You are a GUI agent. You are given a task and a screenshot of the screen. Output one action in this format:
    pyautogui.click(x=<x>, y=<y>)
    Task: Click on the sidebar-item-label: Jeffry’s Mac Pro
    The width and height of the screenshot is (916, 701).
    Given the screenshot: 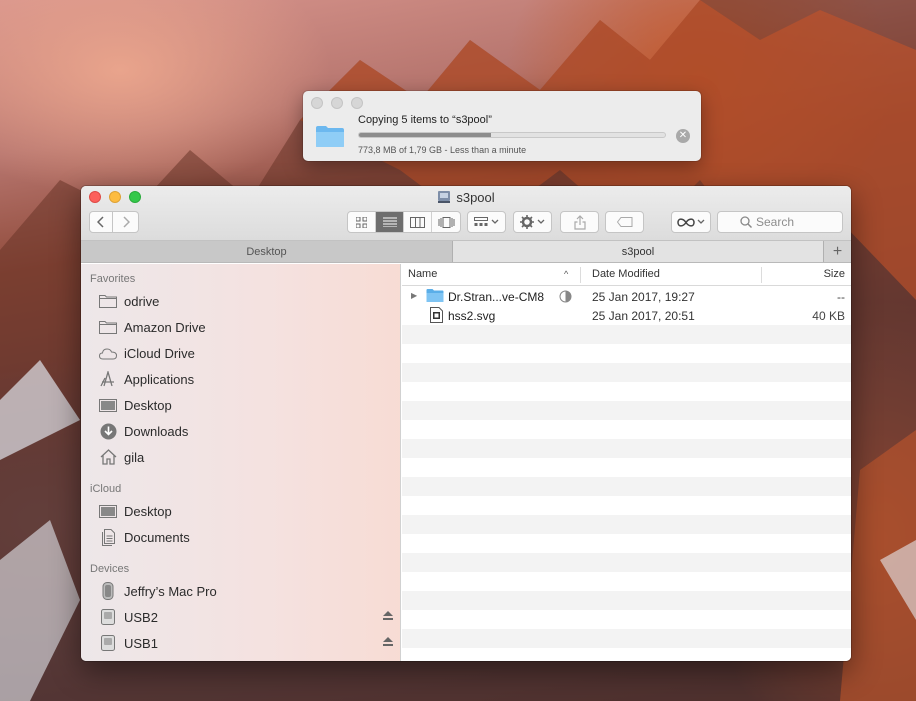 What is the action you would take?
    pyautogui.click(x=170, y=591)
    